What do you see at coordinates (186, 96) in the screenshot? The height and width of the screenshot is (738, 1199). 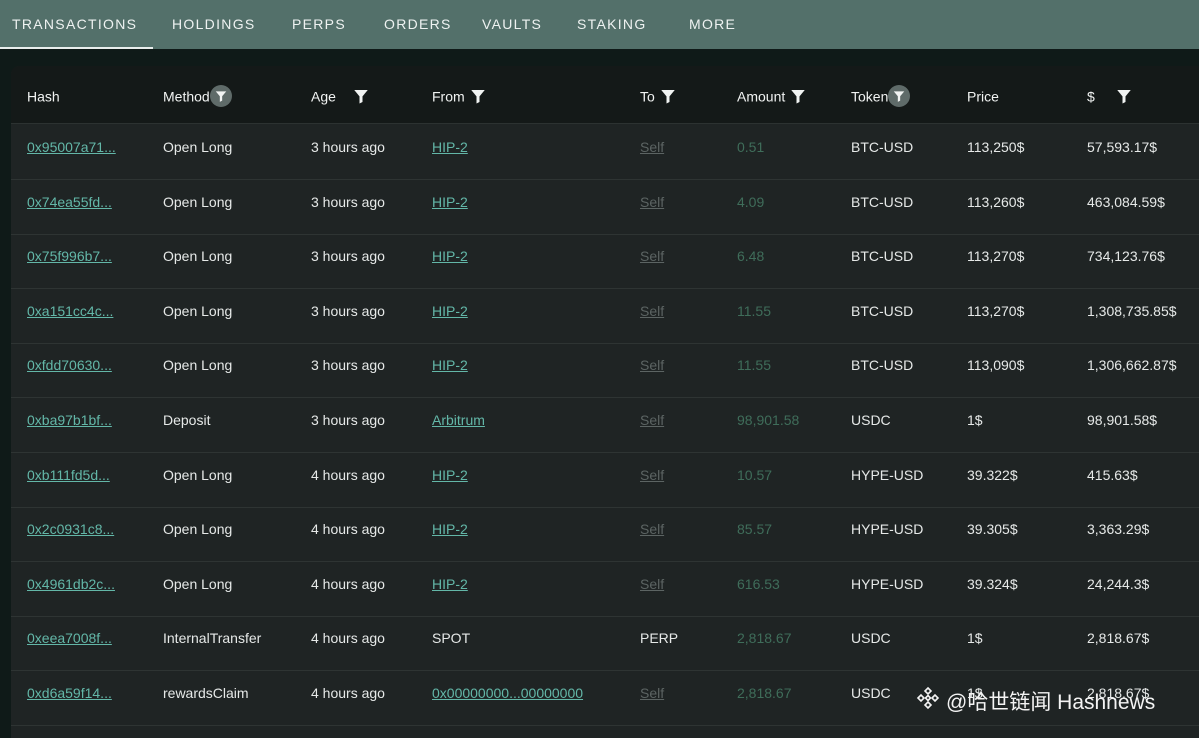 I see `column-header-label: Method` at bounding box center [186, 96].